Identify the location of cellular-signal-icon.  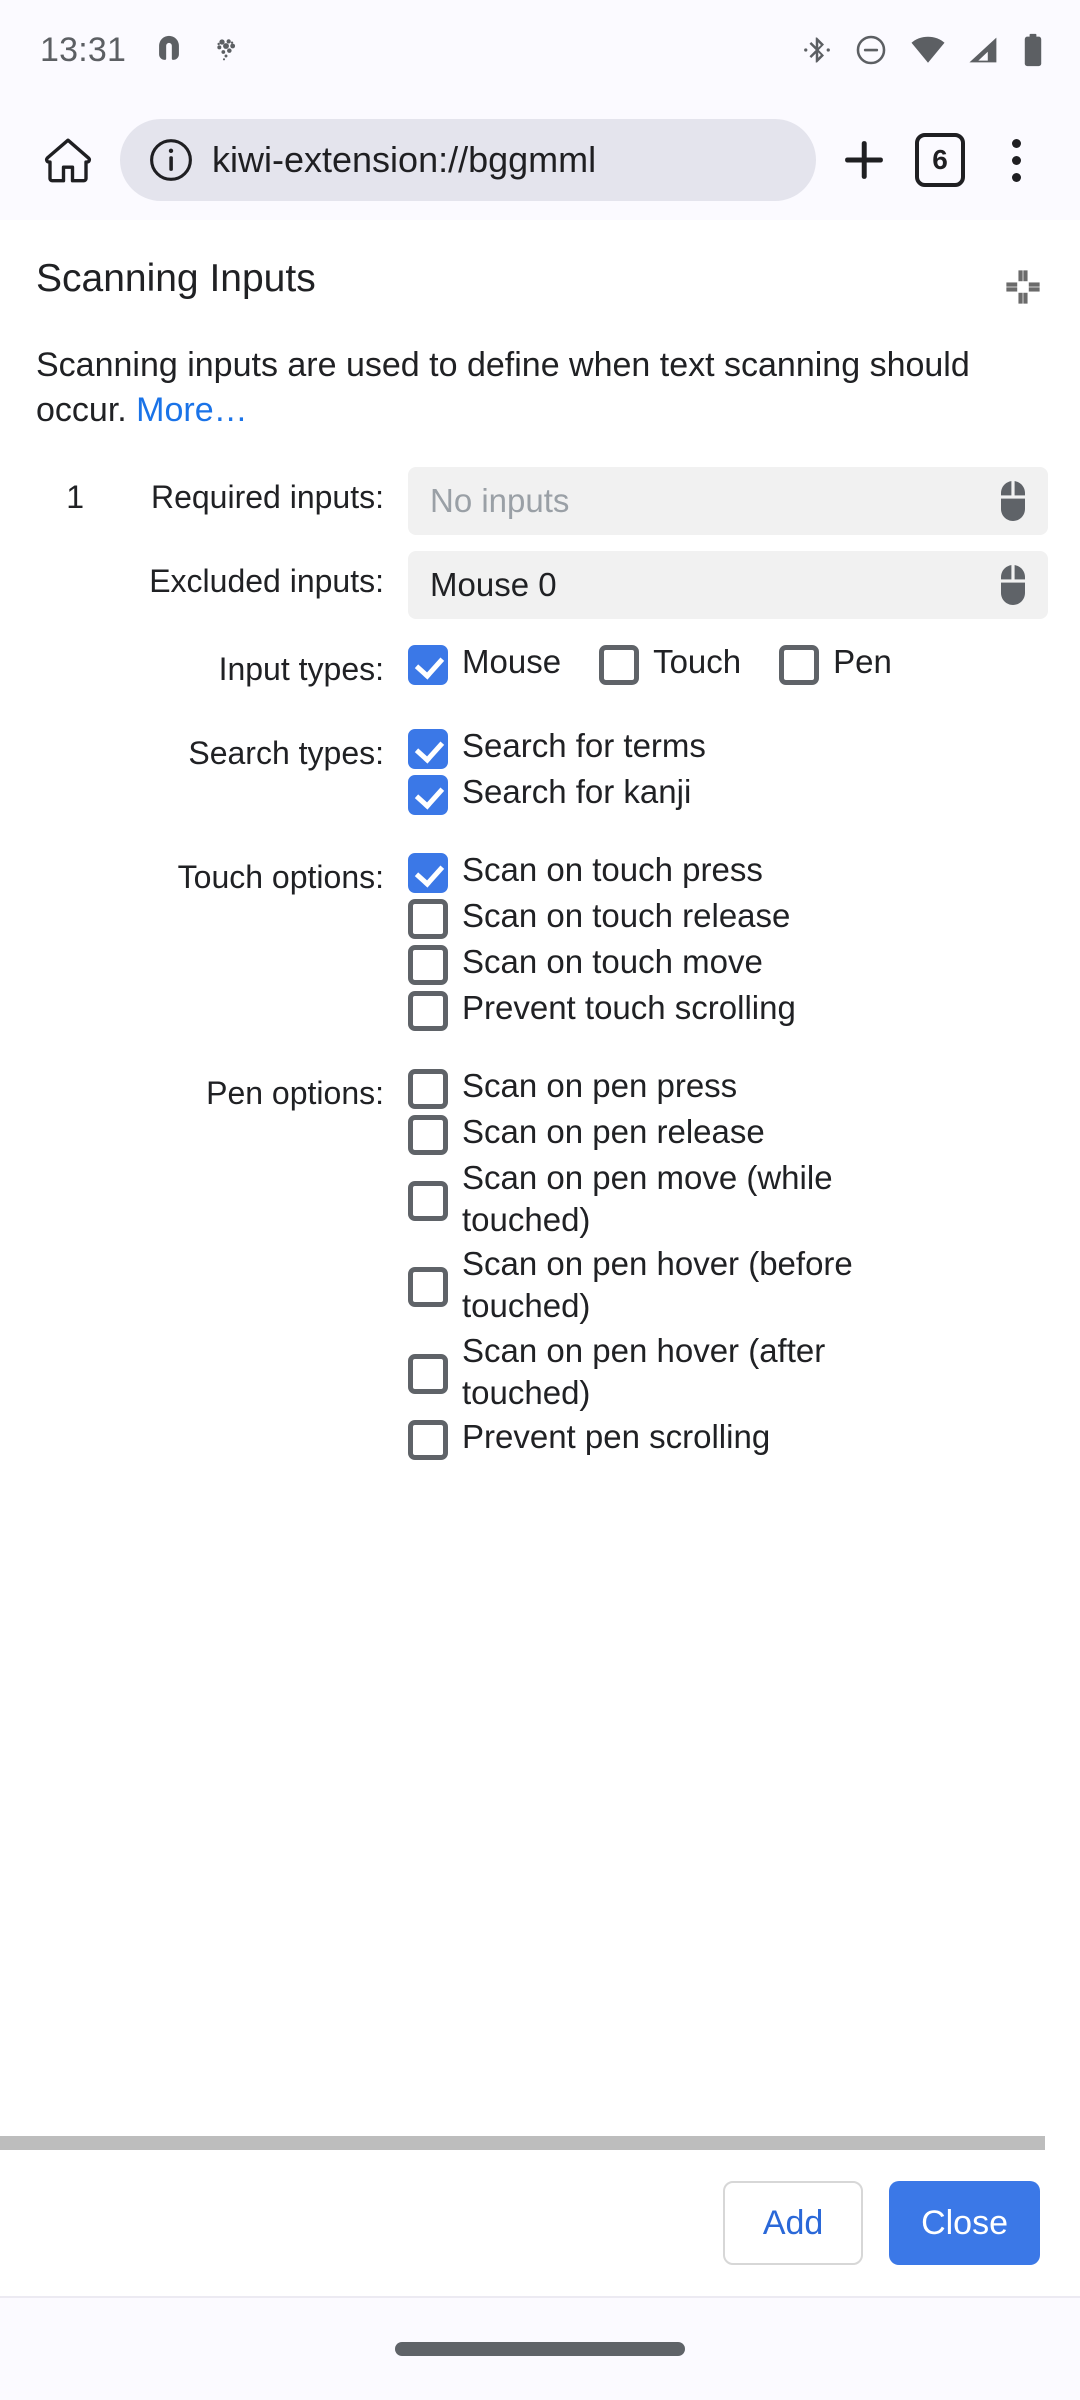
(983, 50).